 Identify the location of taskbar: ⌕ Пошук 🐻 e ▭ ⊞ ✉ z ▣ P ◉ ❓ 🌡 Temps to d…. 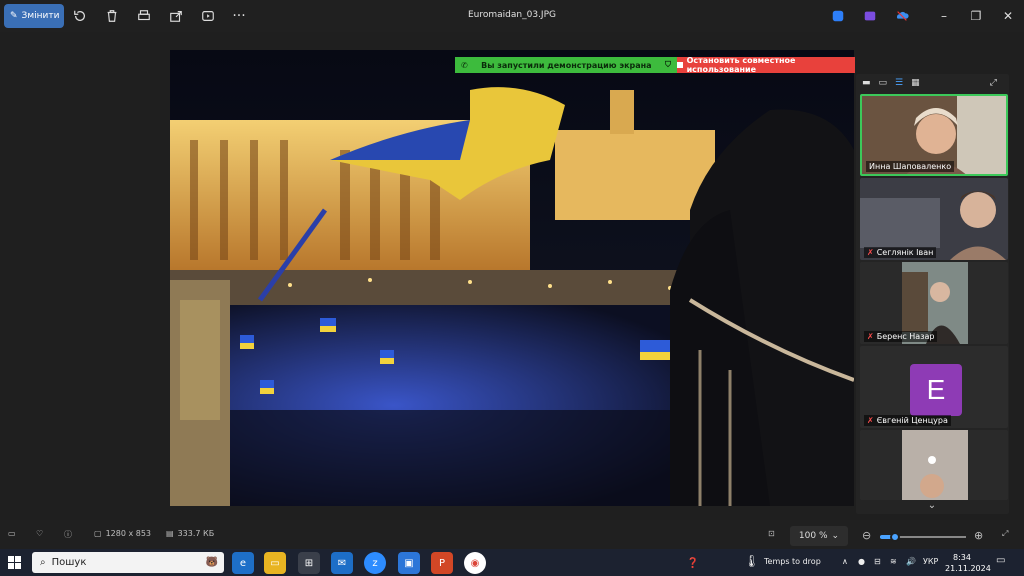
(512, 562).